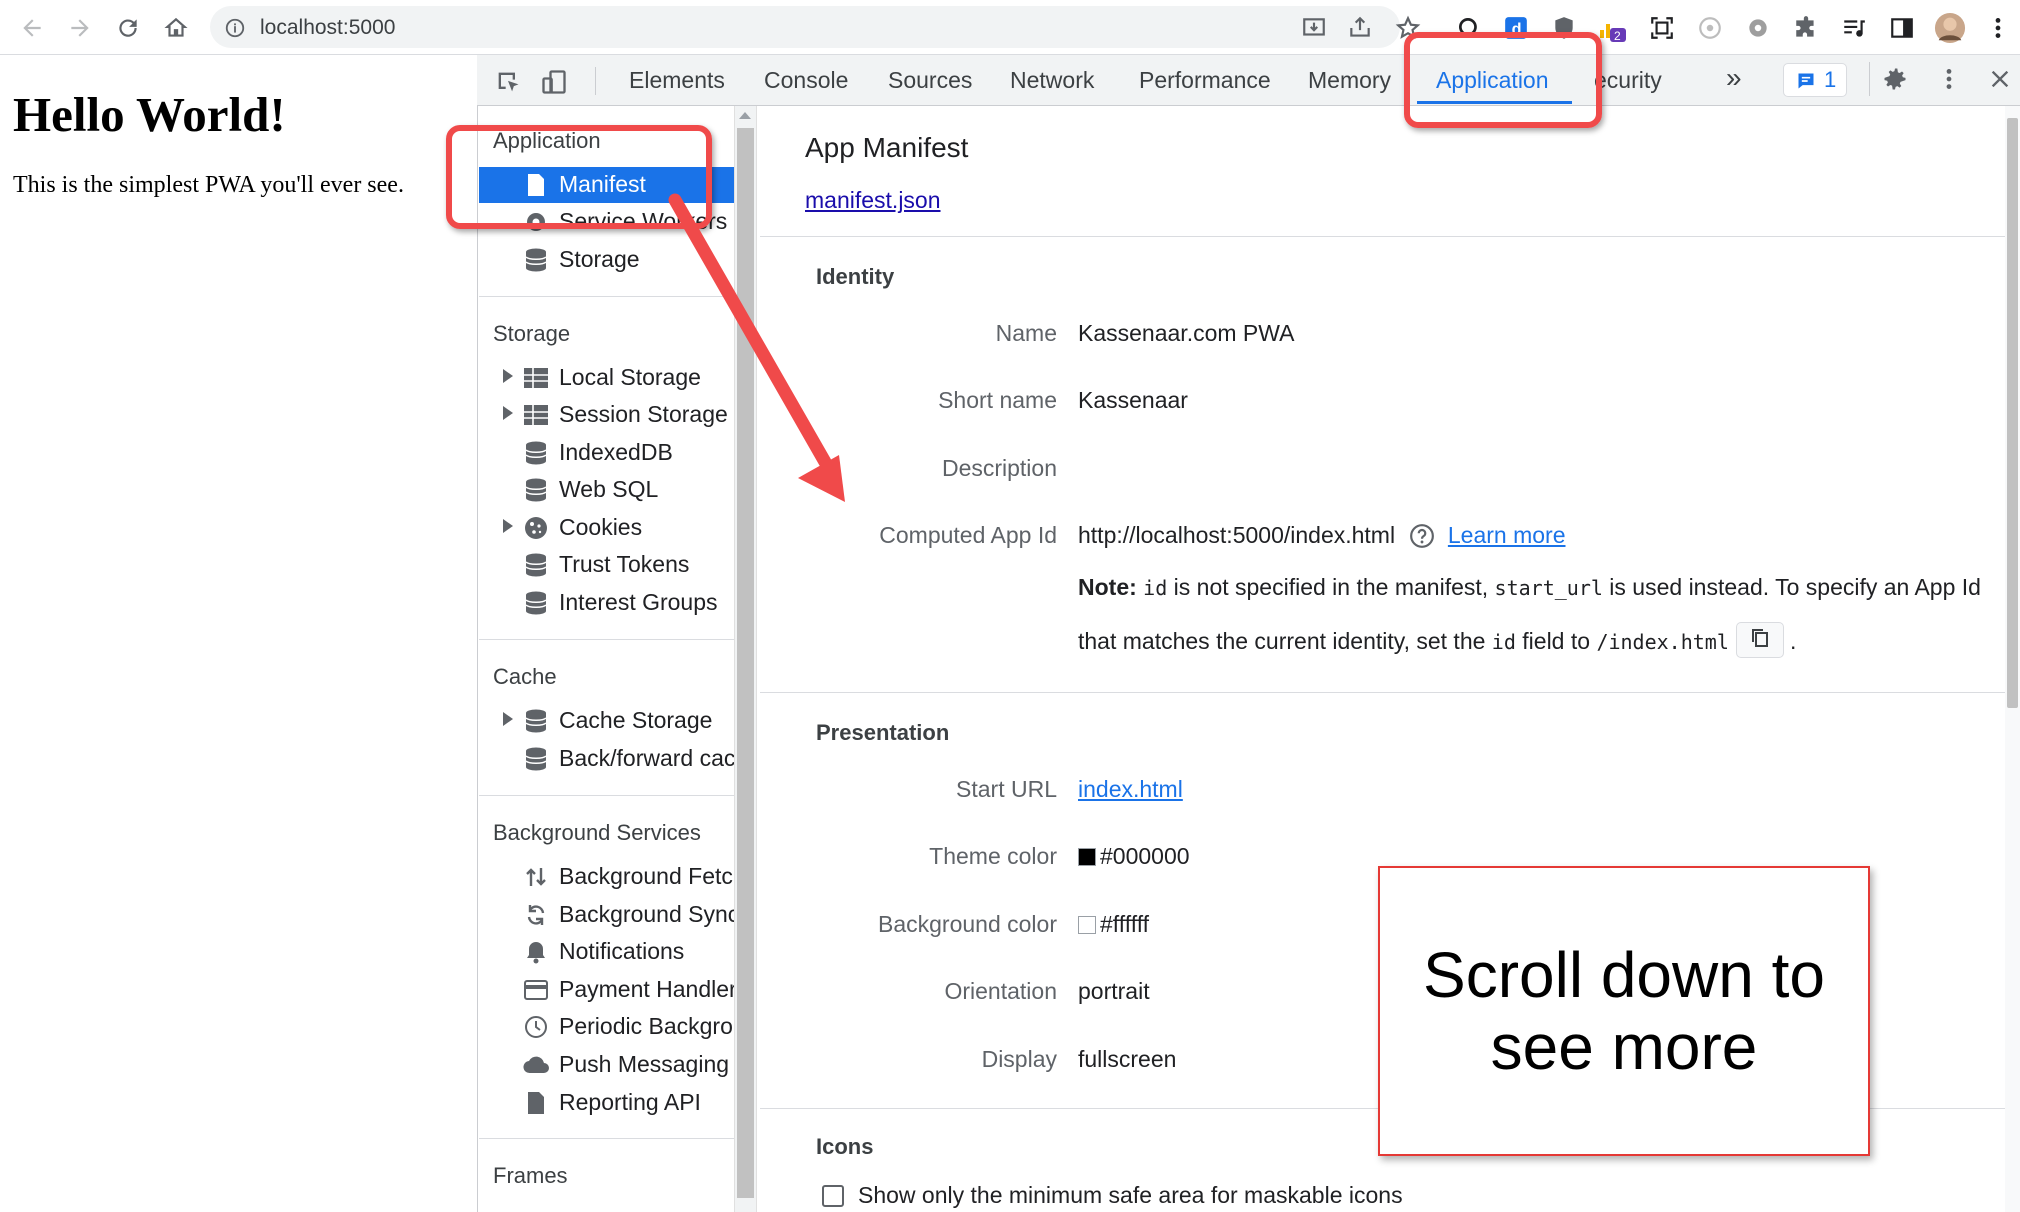 This screenshot has height=1212, width=2020. Describe the element at coordinates (756, 347) in the screenshot. I see `annotation-arrow` at that location.